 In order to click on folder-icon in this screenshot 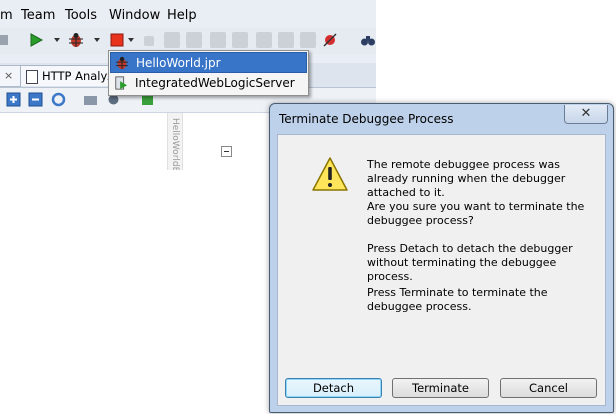, I will do `click(90, 99)`.